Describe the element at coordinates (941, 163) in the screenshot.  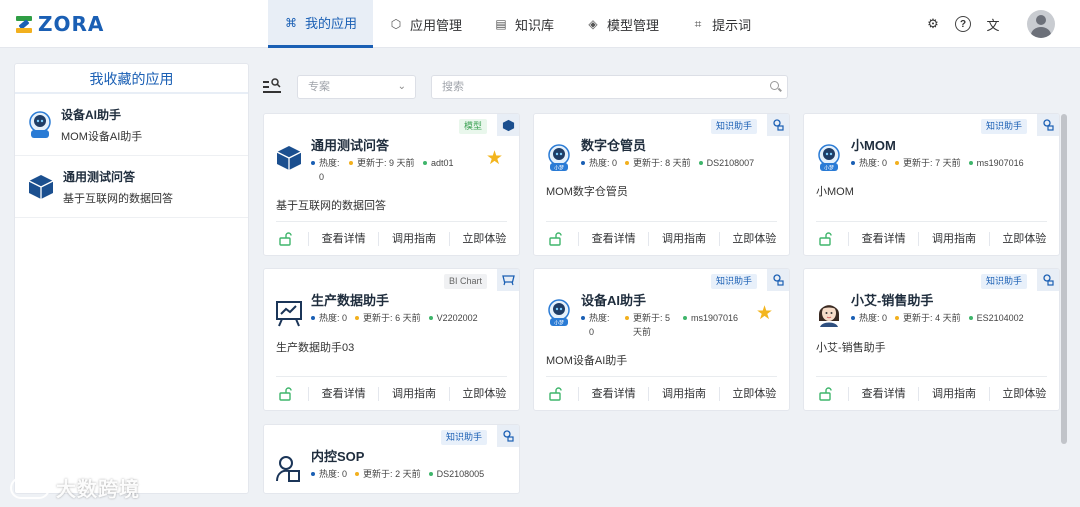
I see `card-meta: 热度: 0 更新于: 7 天前 ms1907016` at that location.